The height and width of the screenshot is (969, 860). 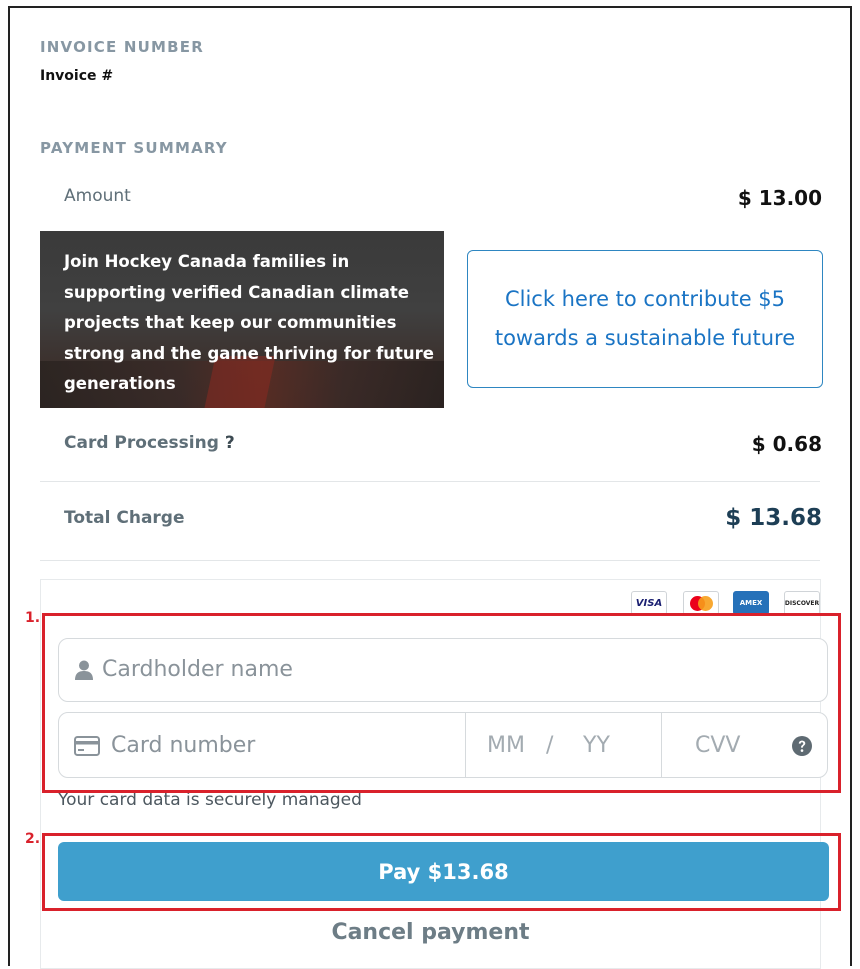 What do you see at coordinates (786, 444) in the screenshot?
I see `card-processing-value: $ 0.68` at bounding box center [786, 444].